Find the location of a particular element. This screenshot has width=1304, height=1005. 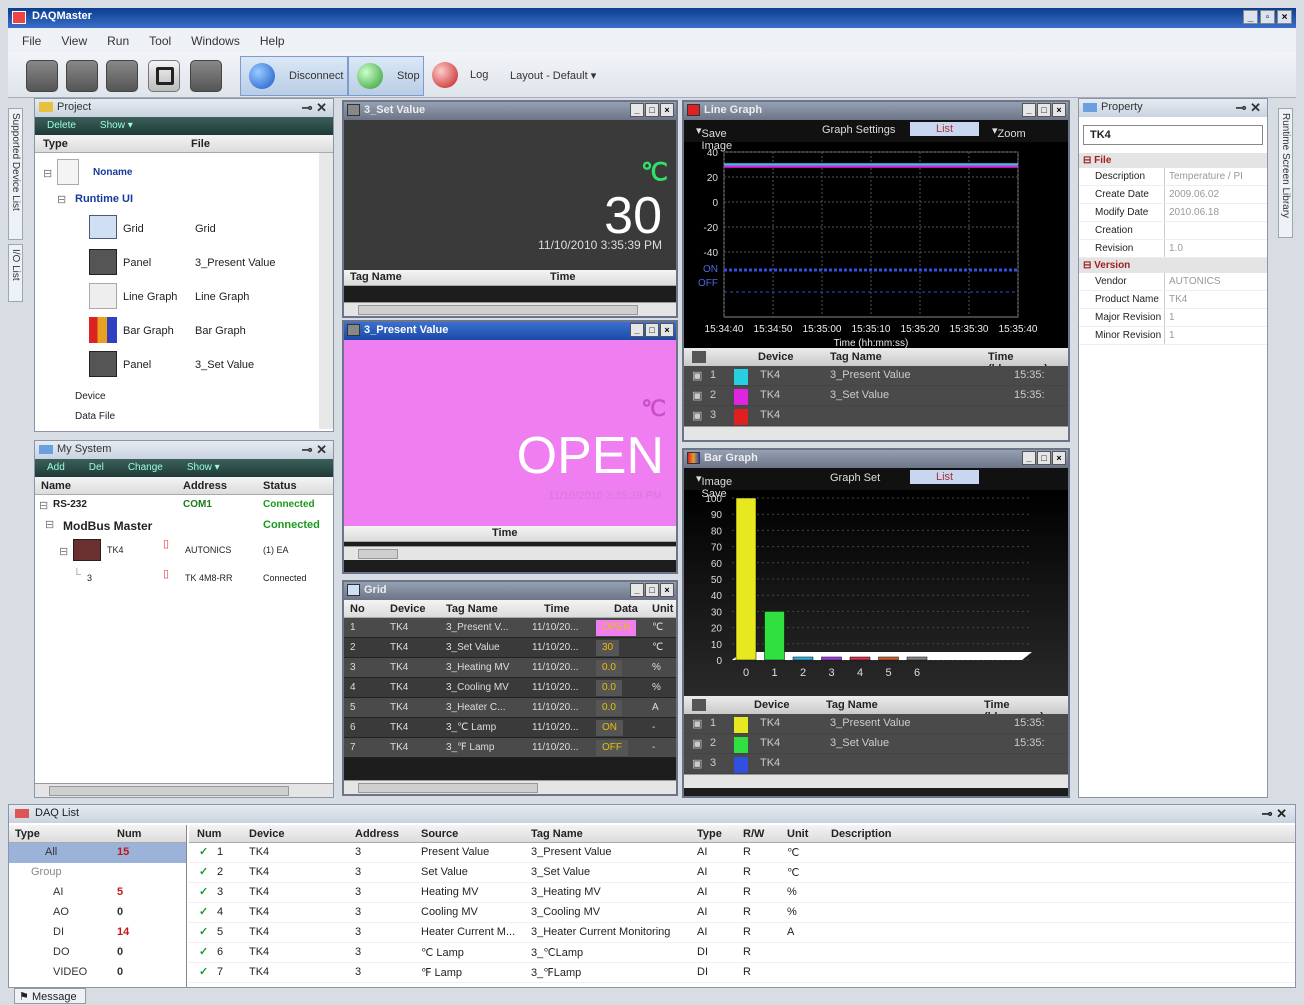

side-tab-runtime-screen-library: Runtime Screen Library is located at coordinates (1285, 173).